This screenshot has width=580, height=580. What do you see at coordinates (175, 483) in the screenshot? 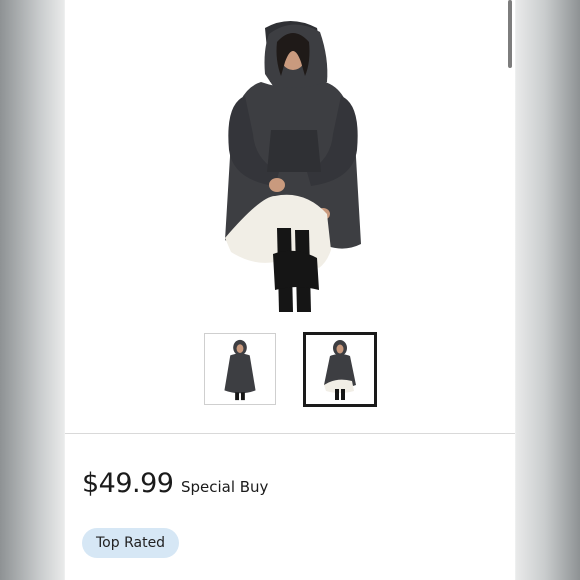
I see `price-row: $49.99 Special Buy` at bounding box center [175, 483].